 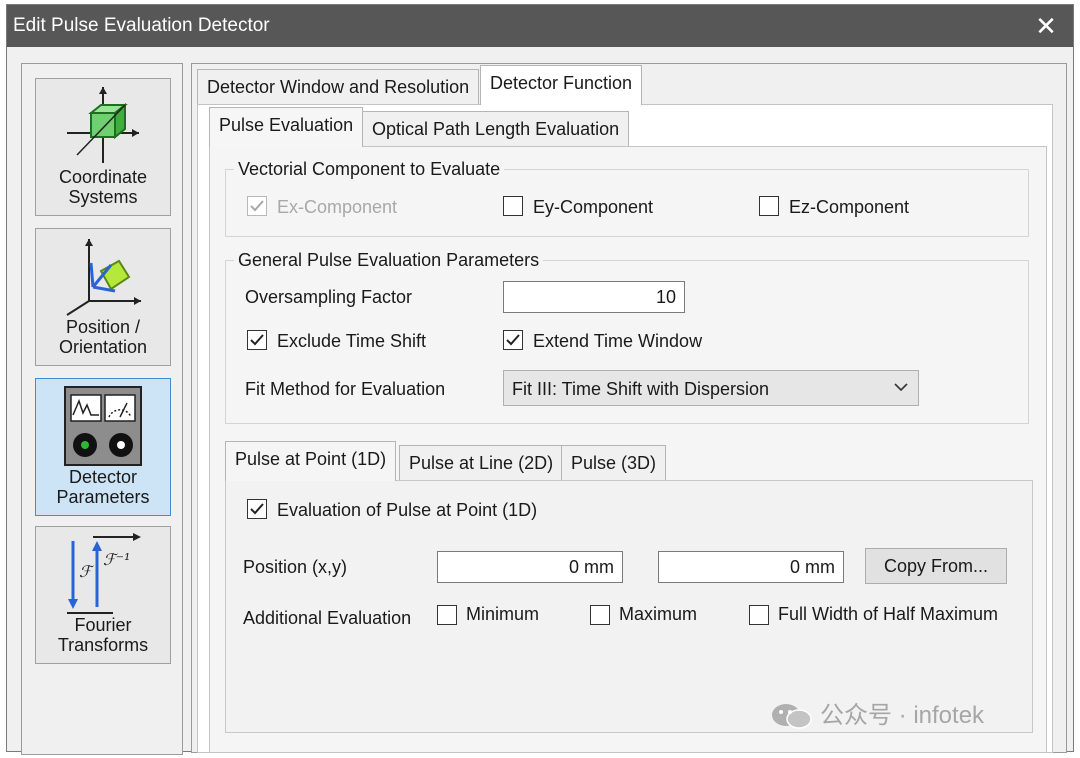 What do you see at coordinates (338, 87) in the screenshot?
I see `tab-detector-window-resolution: Detector Window and Resolution` at bounding box center [338, 87].